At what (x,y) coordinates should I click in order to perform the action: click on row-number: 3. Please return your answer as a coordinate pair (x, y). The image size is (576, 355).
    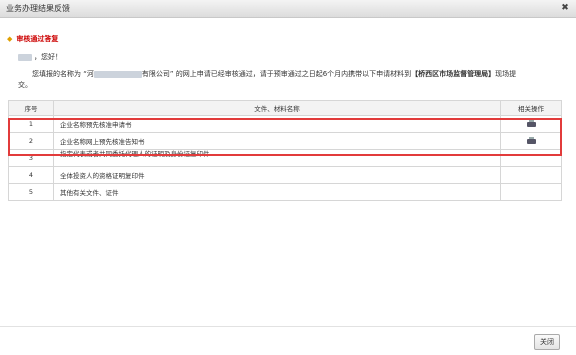
    Looking at the image, I should click on (31, 158).